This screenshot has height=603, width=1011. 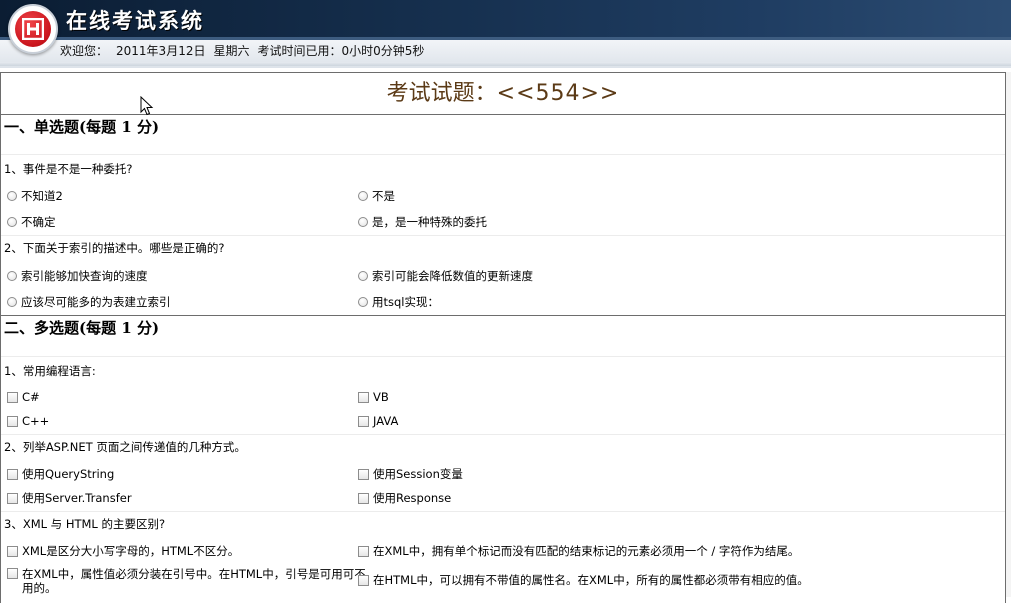 I want to click on option-label: C#, so click(x=31, y=397).